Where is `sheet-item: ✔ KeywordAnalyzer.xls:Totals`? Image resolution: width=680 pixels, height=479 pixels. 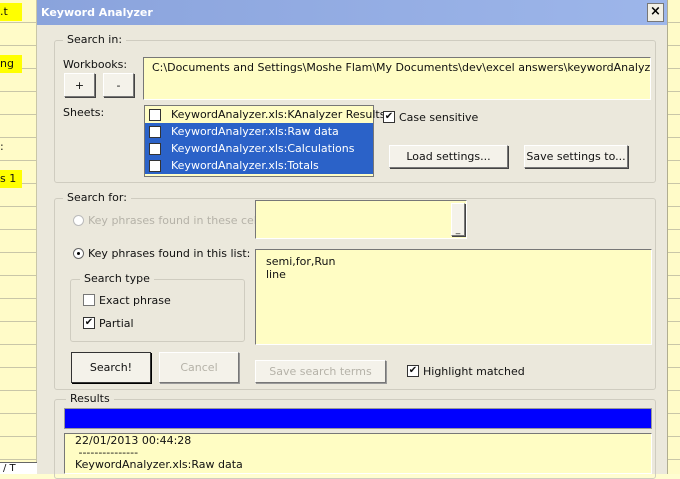
sheet-item: ✔ KeywordAnalyzer.xls:Totals is located at coordinates (259, 165).